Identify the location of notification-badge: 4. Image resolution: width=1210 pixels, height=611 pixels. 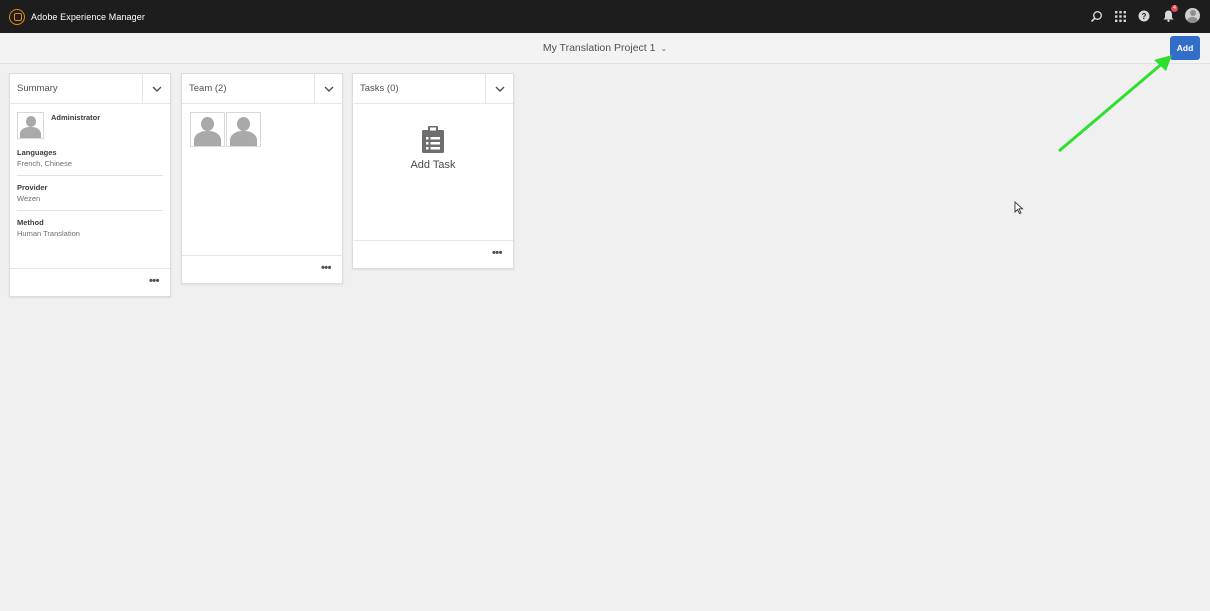
(1174, 8).